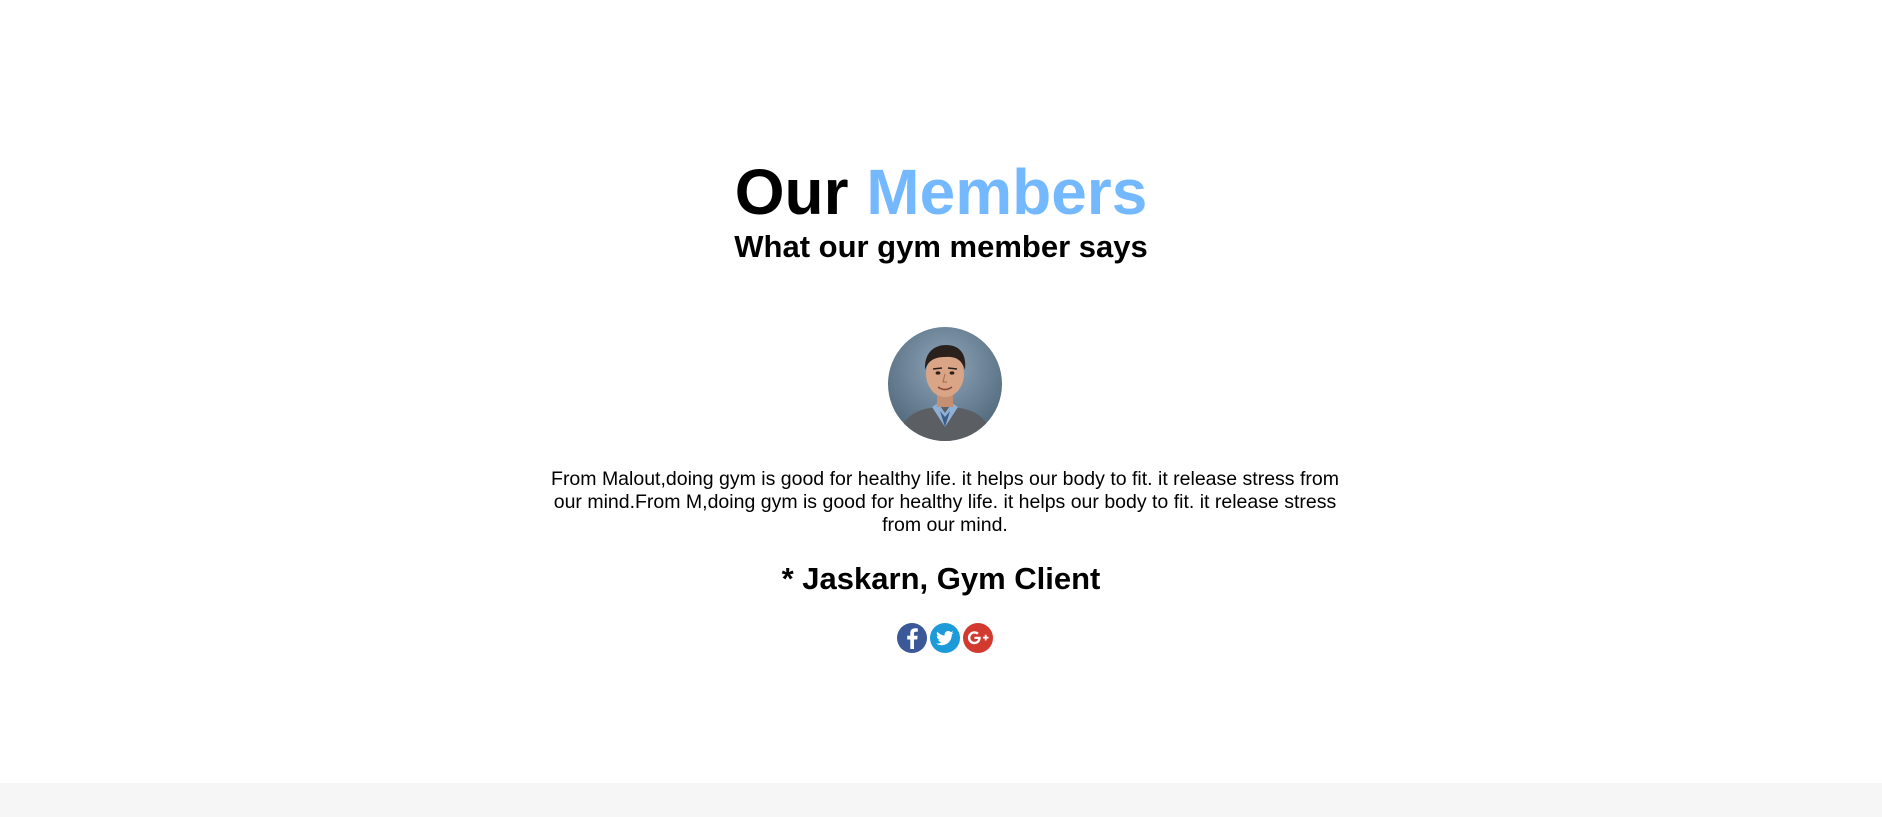 The height and width of the screenshot is (817, 1882). I want to click on social-icons, so click(946, 638).